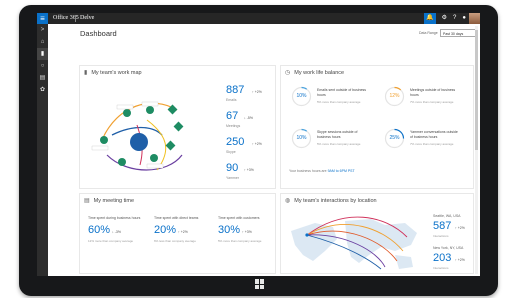 The height and width of the screenshot is (298, 519). Describe the element at coordinates (249, 170) in the screenshot. I see `metric-delta: ↑ +3%` at that location.